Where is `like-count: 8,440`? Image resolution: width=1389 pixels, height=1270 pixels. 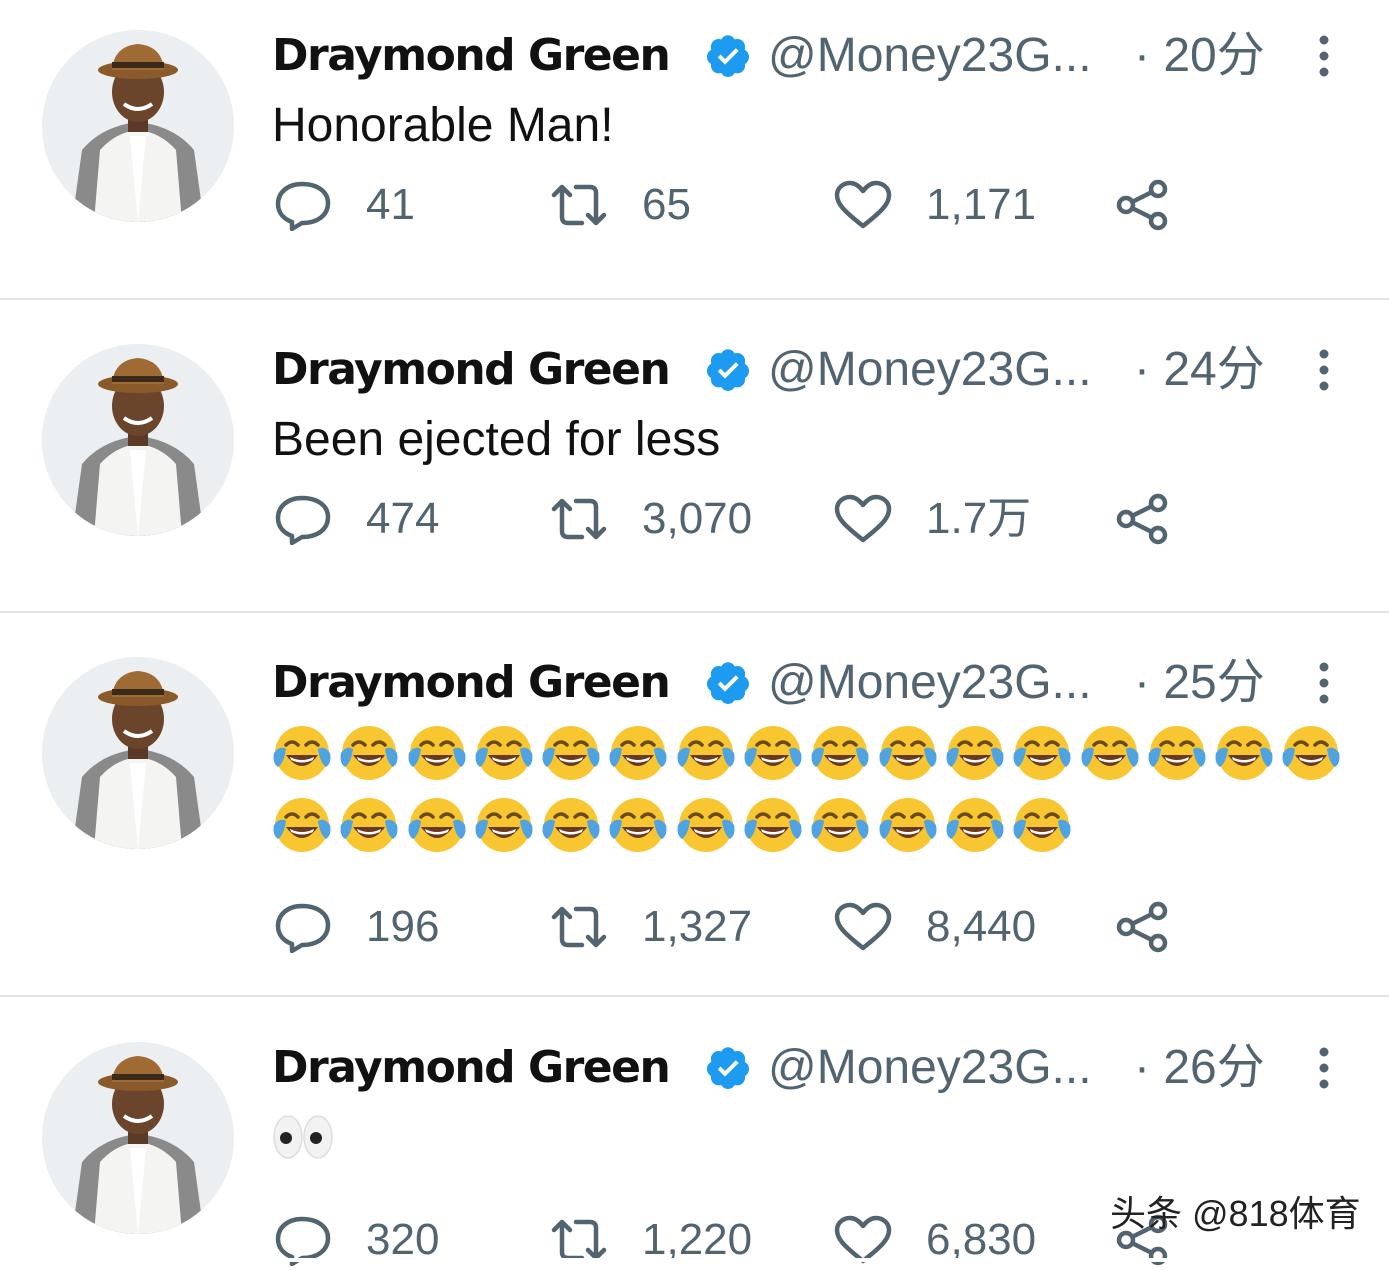
like-count: 8,440 is located at coordinates (981, 926).